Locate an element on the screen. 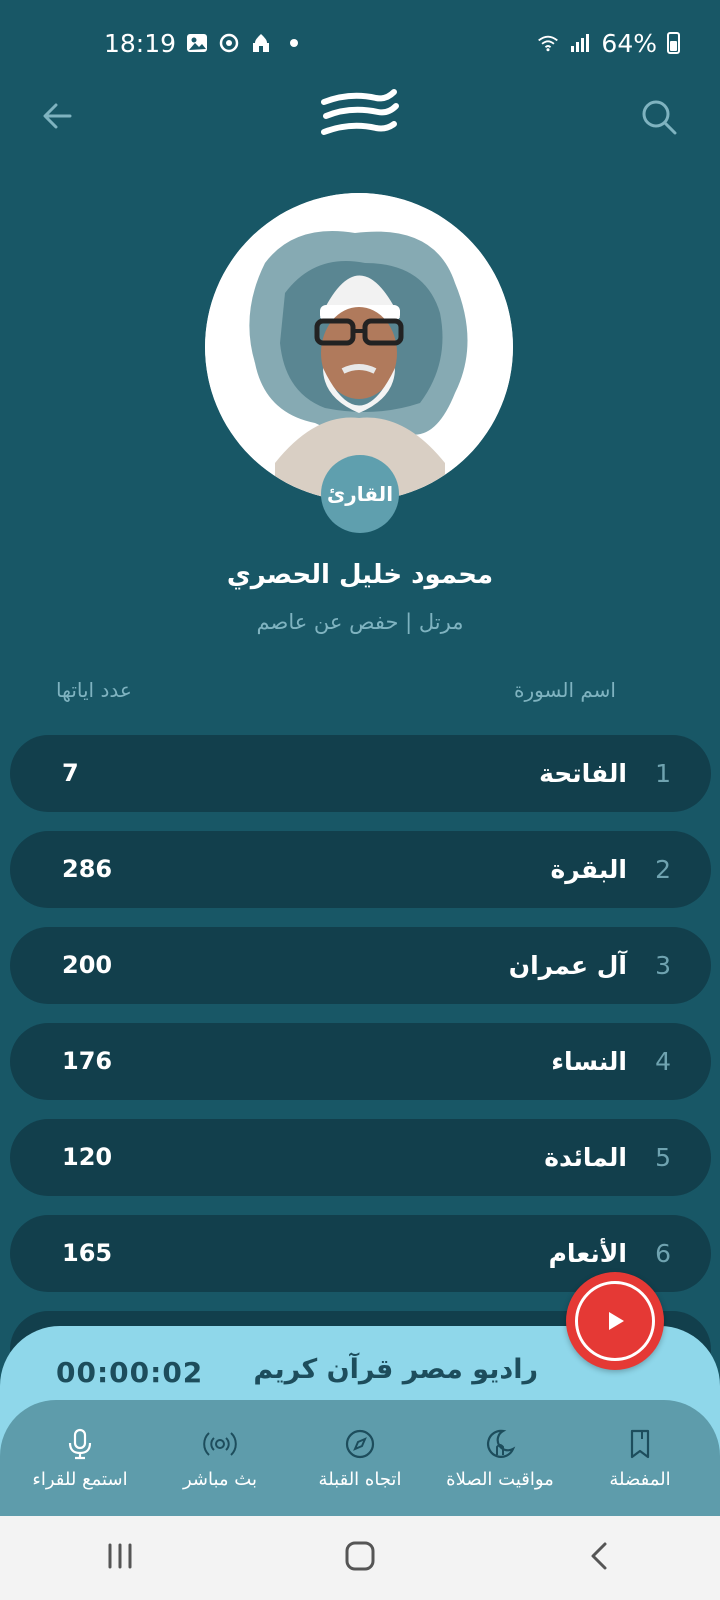  broadcast-icon is located at coordinates (220, 1443).